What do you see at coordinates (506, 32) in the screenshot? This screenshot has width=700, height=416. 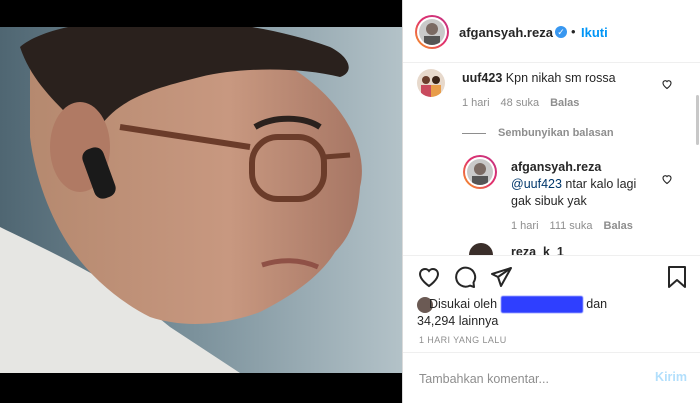 I see `author-username: afgansyah.reza` at bounding box center [506, 32].